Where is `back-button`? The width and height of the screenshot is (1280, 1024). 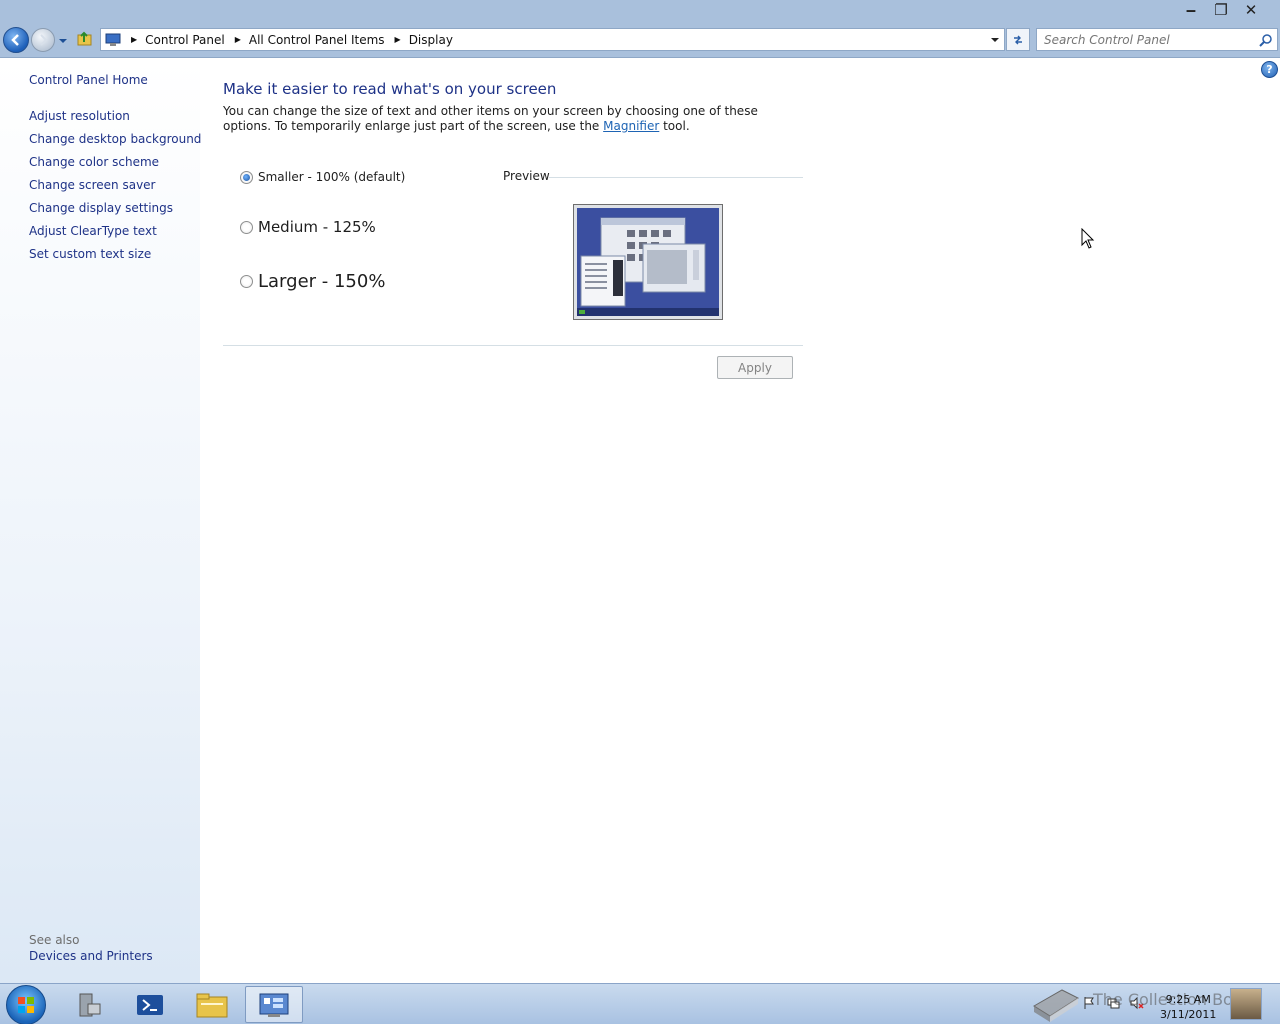
back-button is located at coordinates (16, 40).